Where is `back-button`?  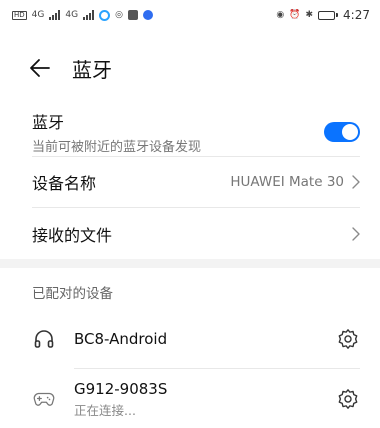
back-button is located at coordinates (40, 68).